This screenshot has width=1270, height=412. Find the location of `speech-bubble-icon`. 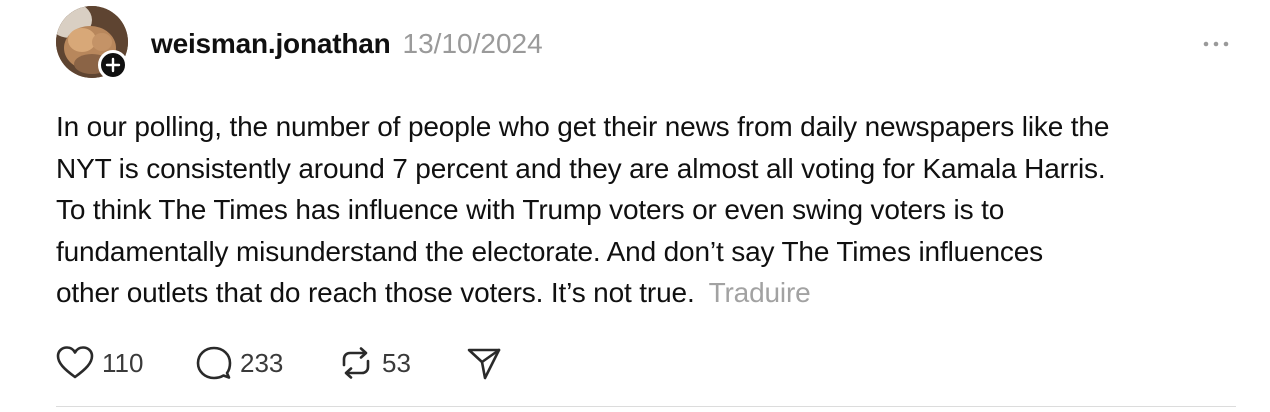

speech-bubble-icon is located at coordinates (214, 363).